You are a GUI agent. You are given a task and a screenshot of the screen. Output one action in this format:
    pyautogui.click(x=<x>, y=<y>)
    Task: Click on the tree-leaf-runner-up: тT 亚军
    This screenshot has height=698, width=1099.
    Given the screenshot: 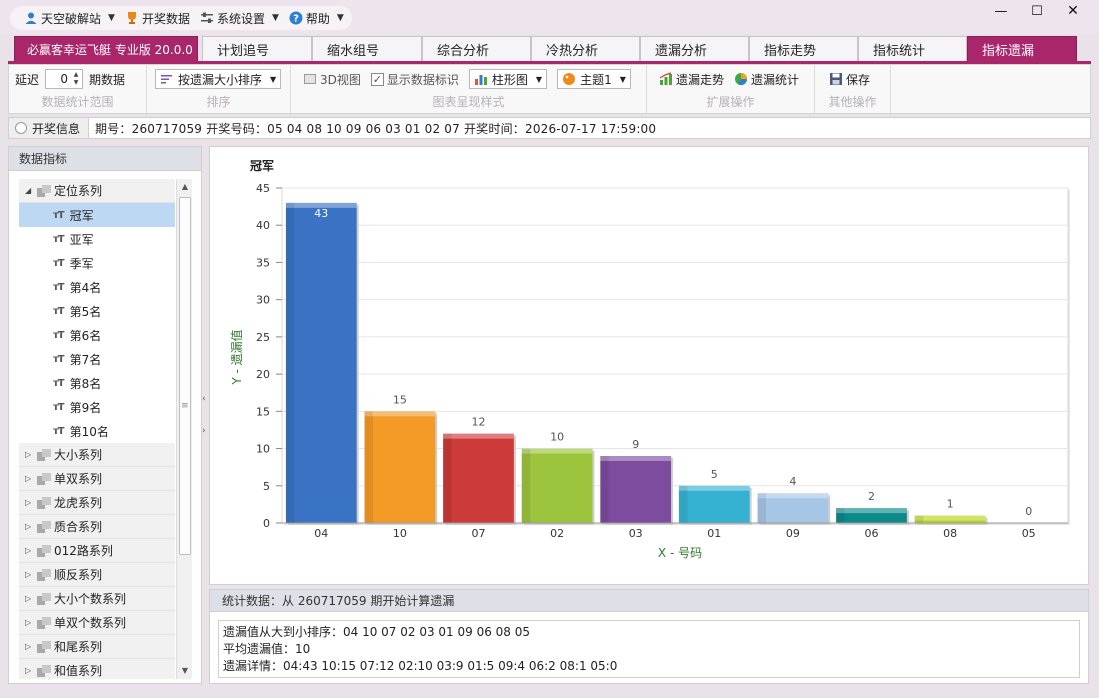 What is the action you would take?
    pyautogui.click(x=97, y=239)
    